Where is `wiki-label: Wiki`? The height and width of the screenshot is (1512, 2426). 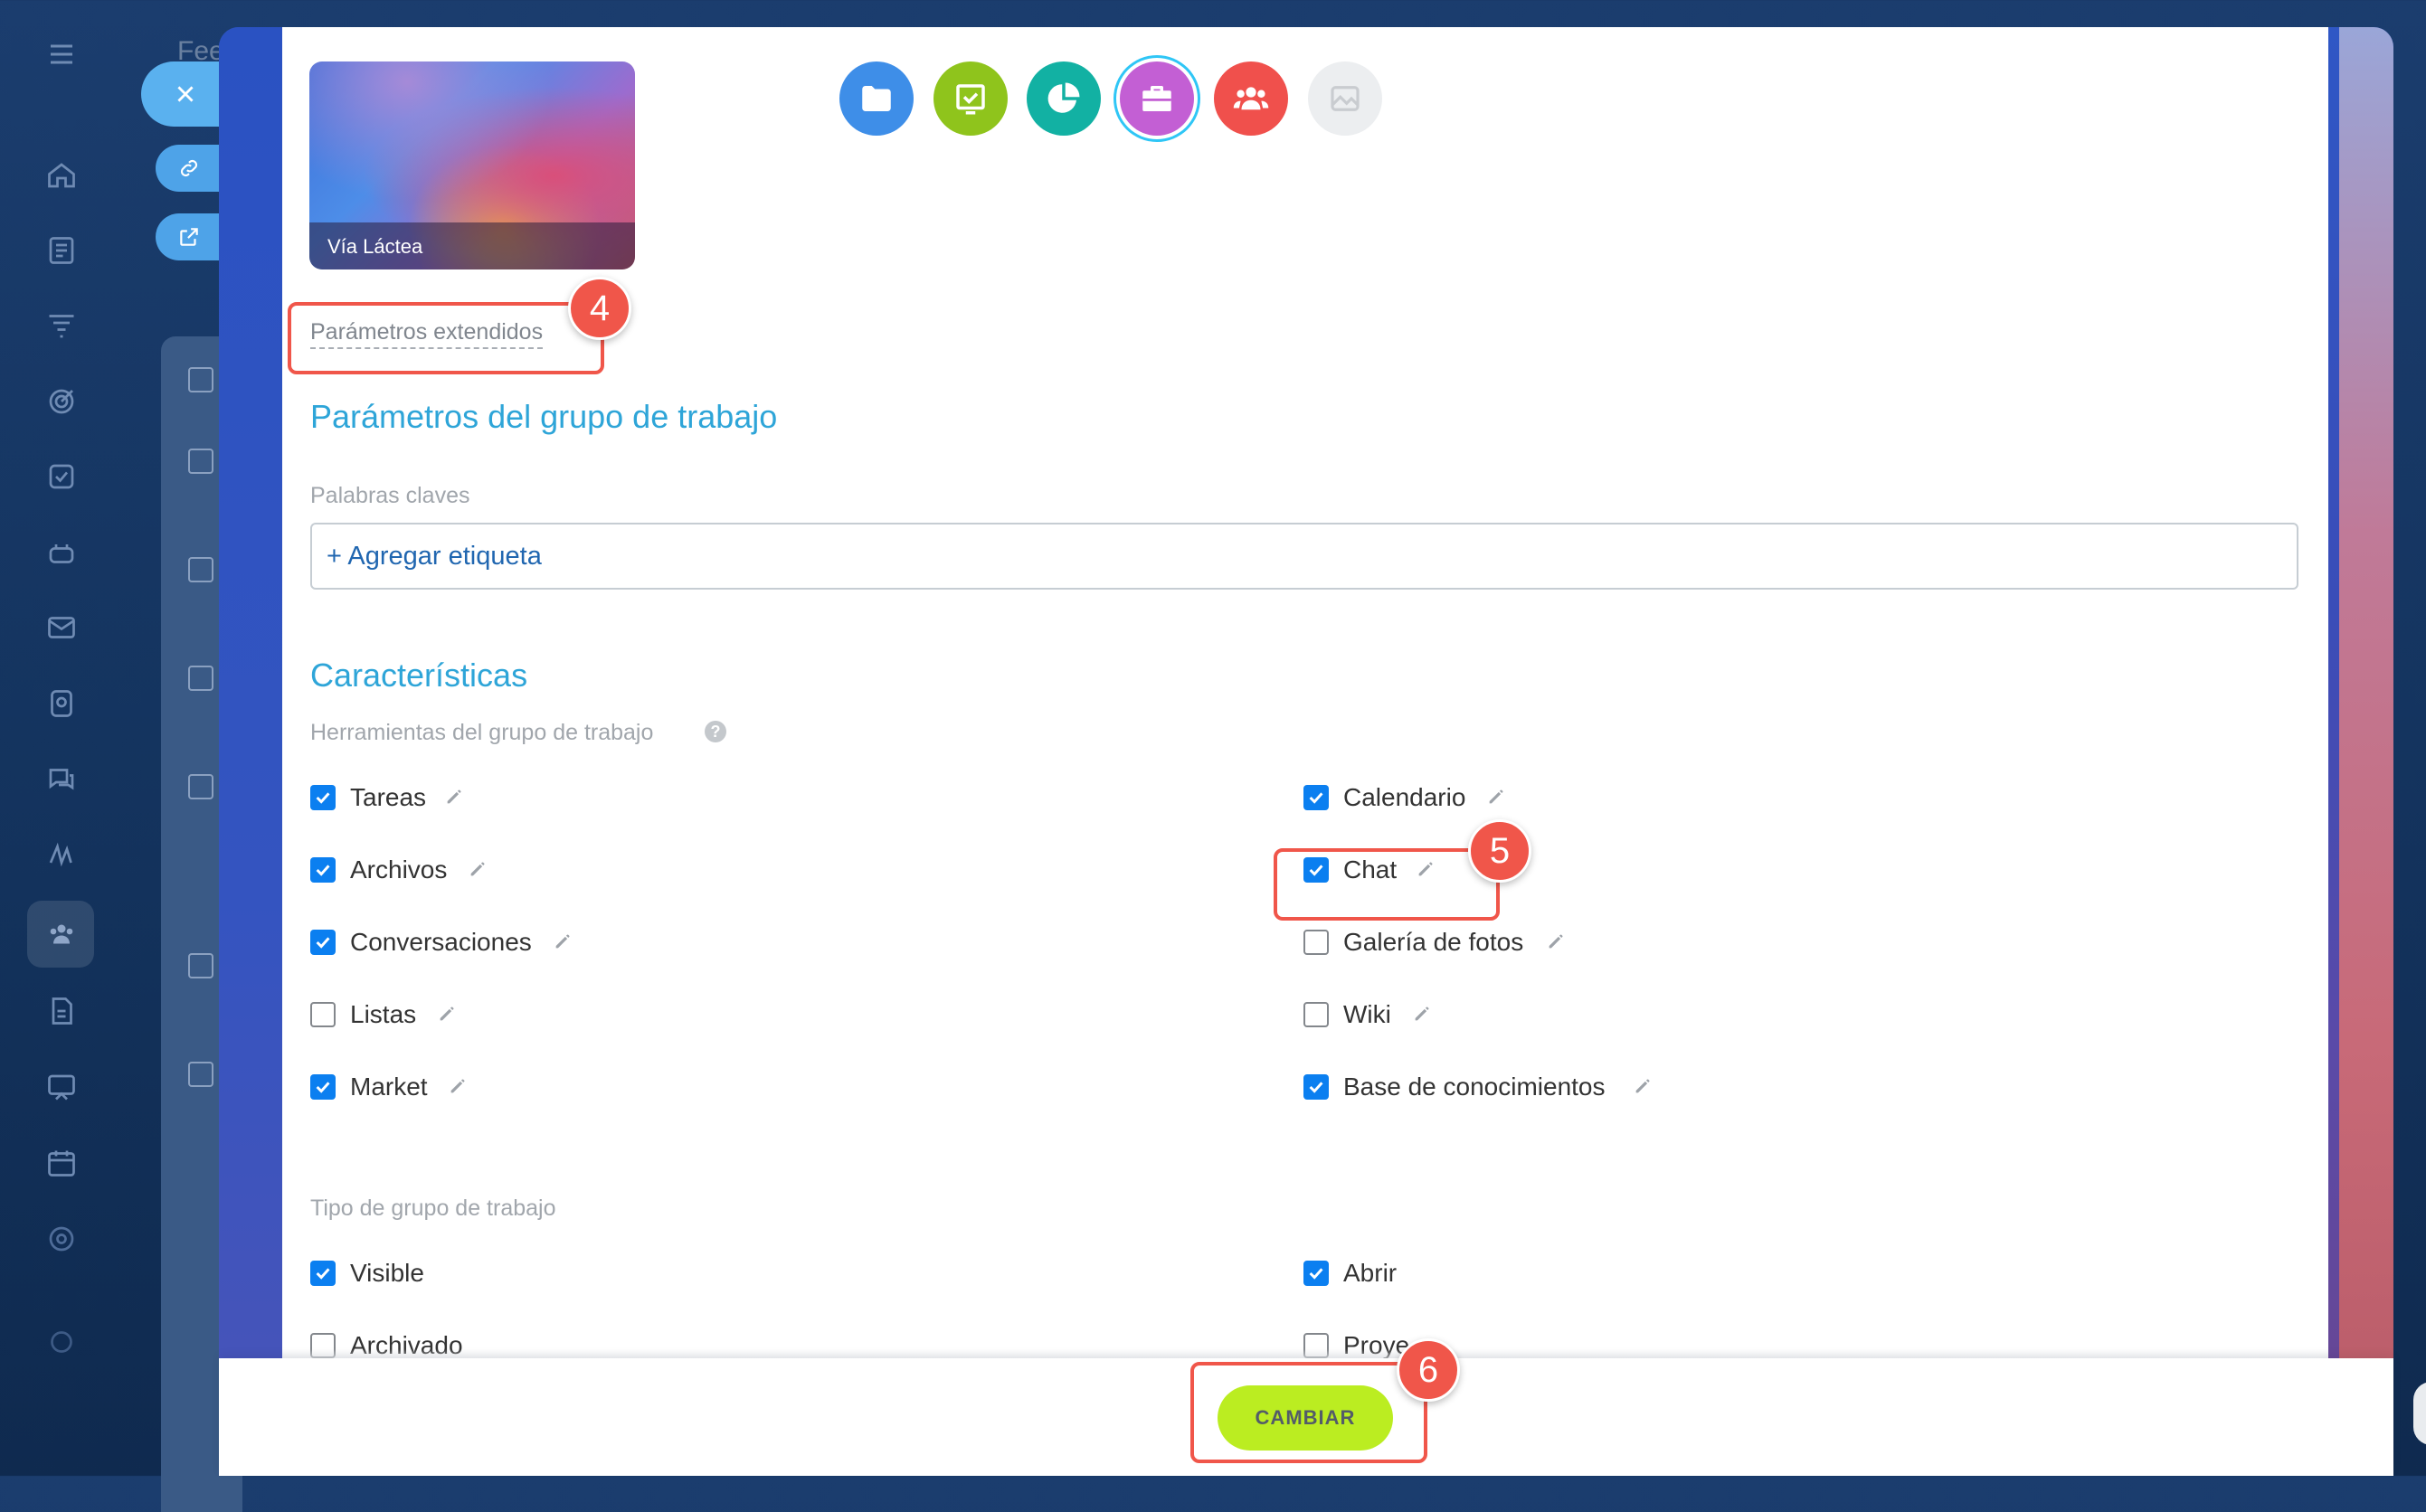 wiki-label: Wiki is located at coordinates (1367, 1014).